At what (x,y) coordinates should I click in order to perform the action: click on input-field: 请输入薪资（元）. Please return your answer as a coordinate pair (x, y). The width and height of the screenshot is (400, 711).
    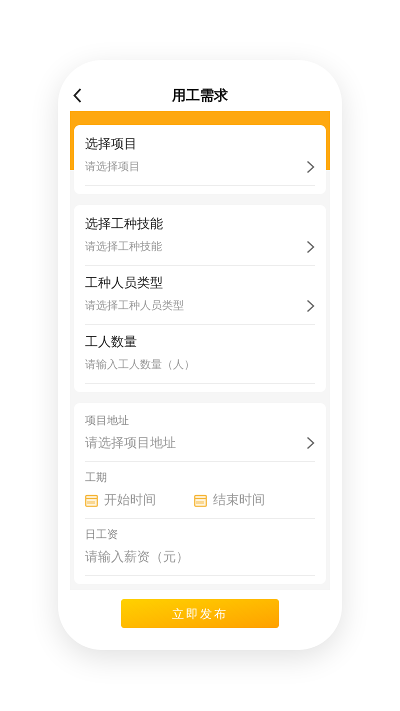
    Looking at the image, I should click on (200, 557).